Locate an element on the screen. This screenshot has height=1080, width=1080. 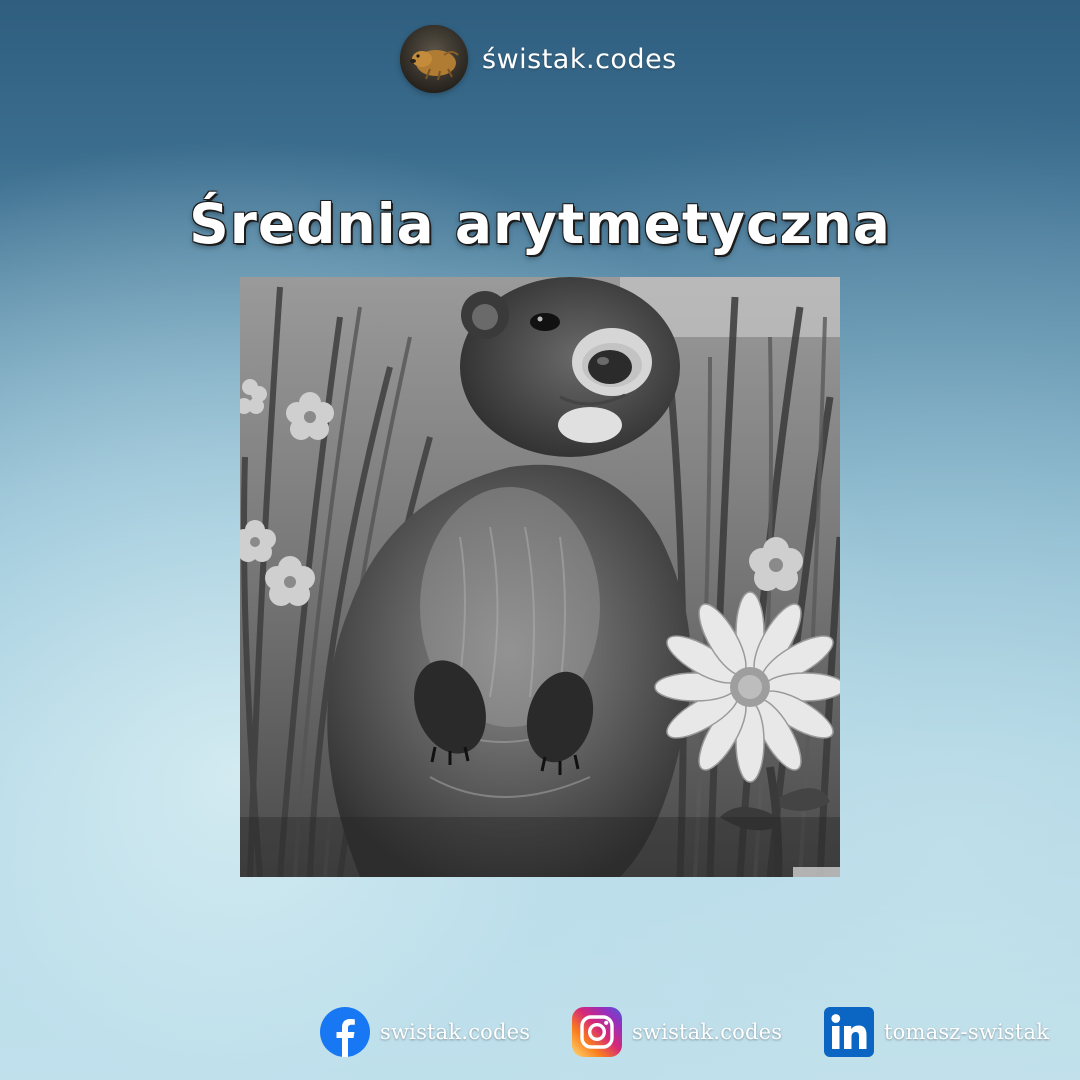
social-instagram: swistak.codes is located at coordinates (677, 1032).